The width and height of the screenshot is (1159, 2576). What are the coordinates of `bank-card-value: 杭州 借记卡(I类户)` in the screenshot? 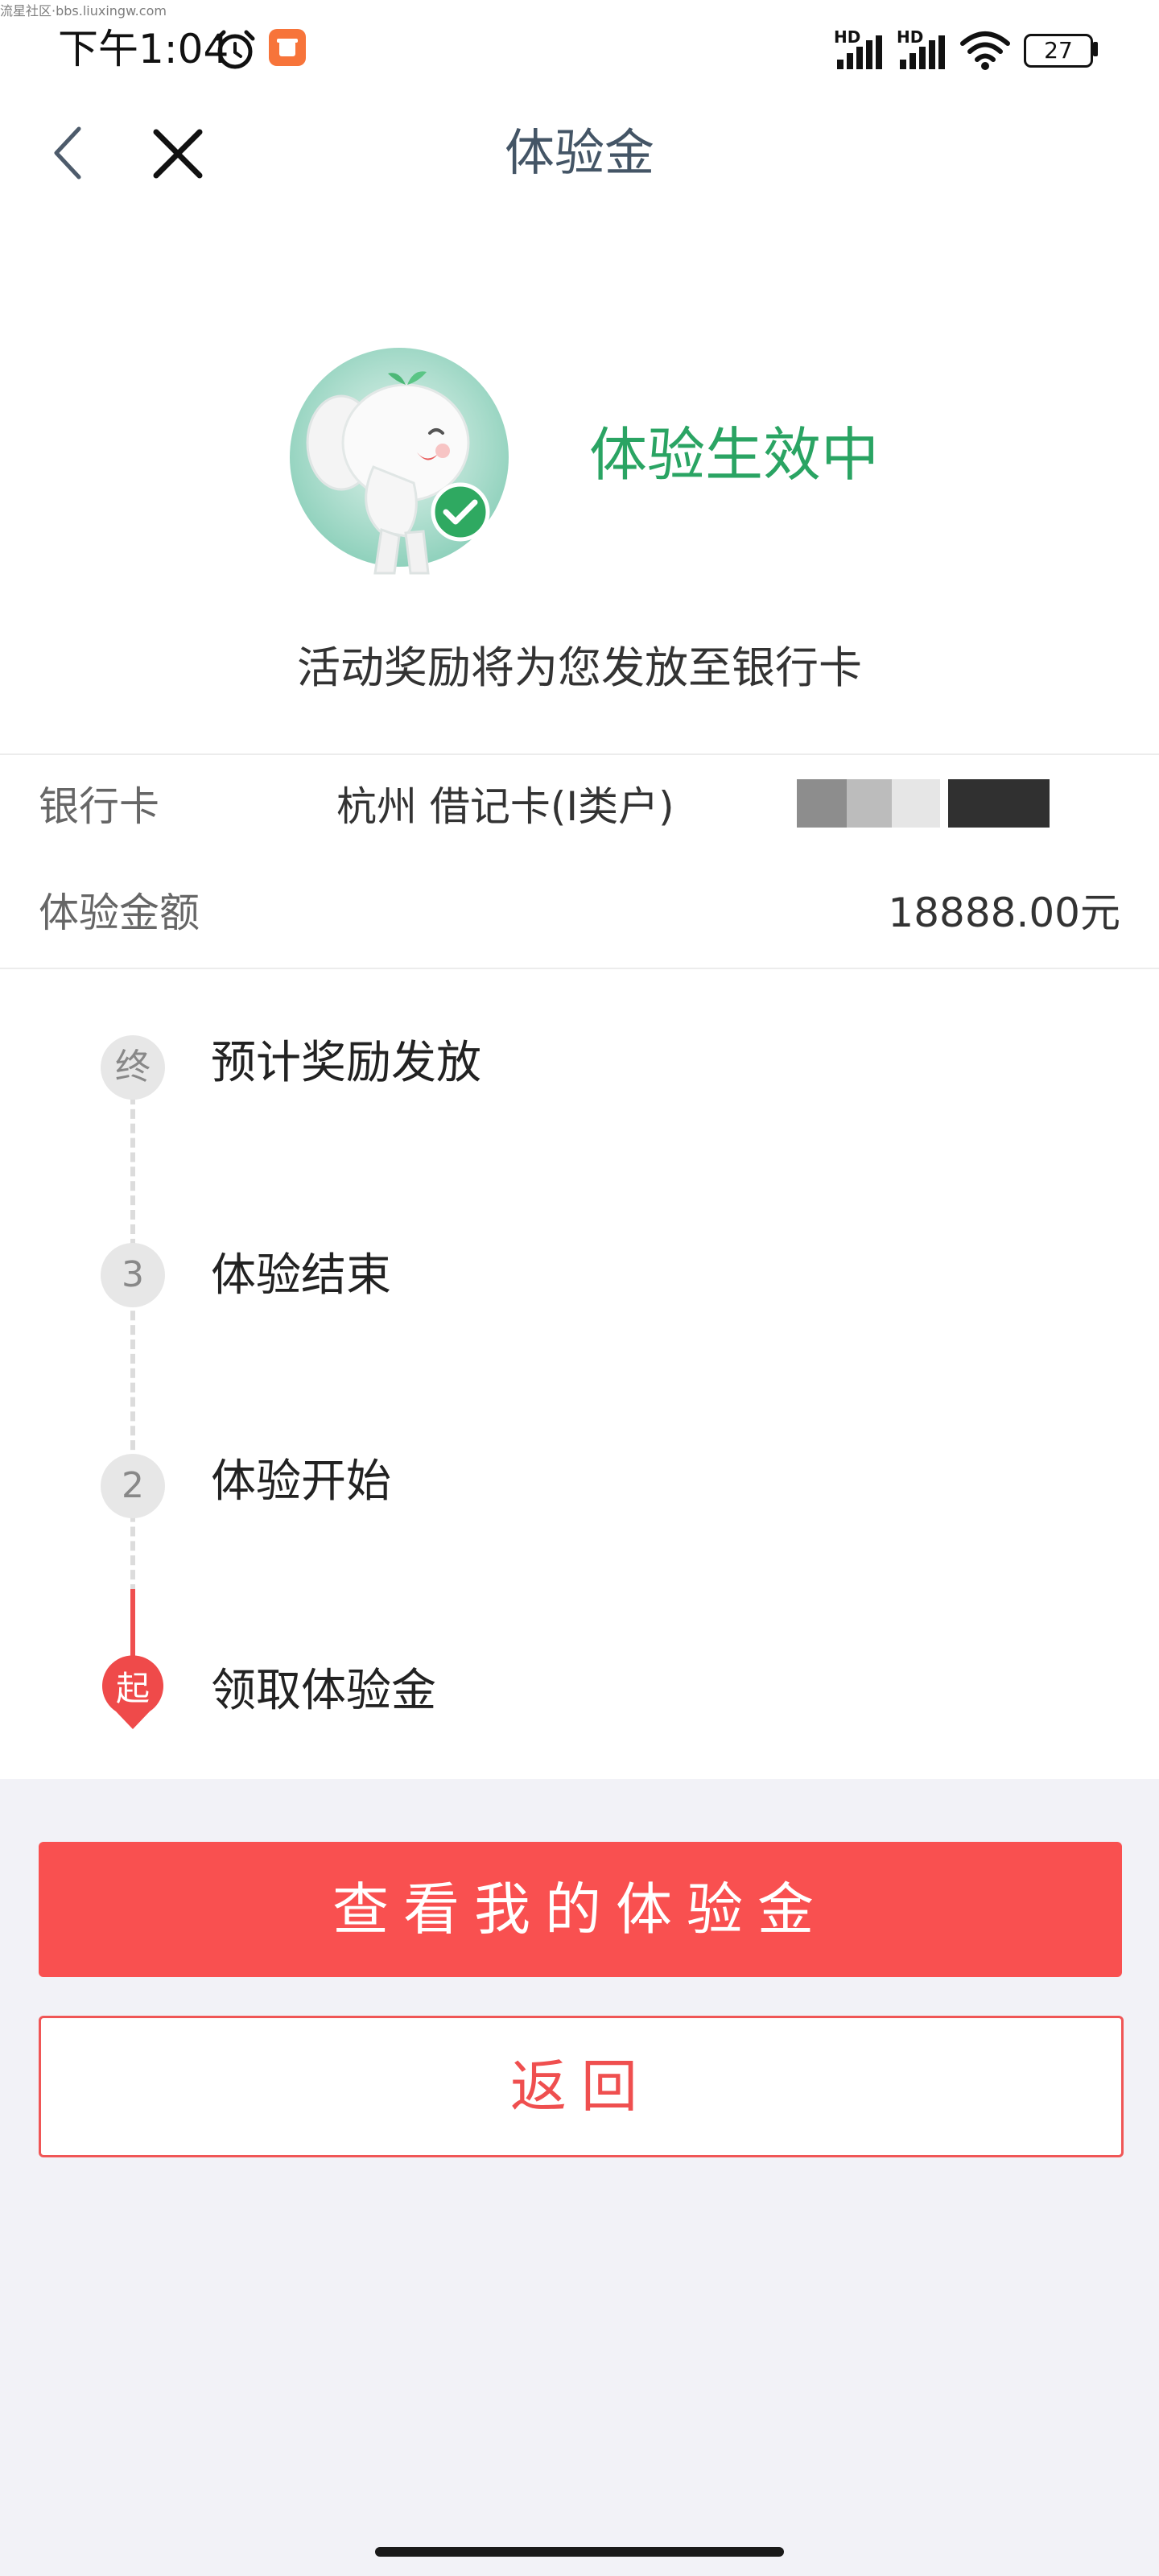 It's located at (505, 806).